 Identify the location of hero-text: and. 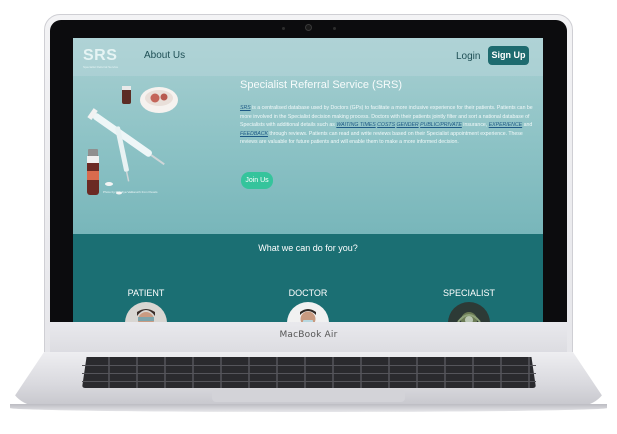
(527, 125).